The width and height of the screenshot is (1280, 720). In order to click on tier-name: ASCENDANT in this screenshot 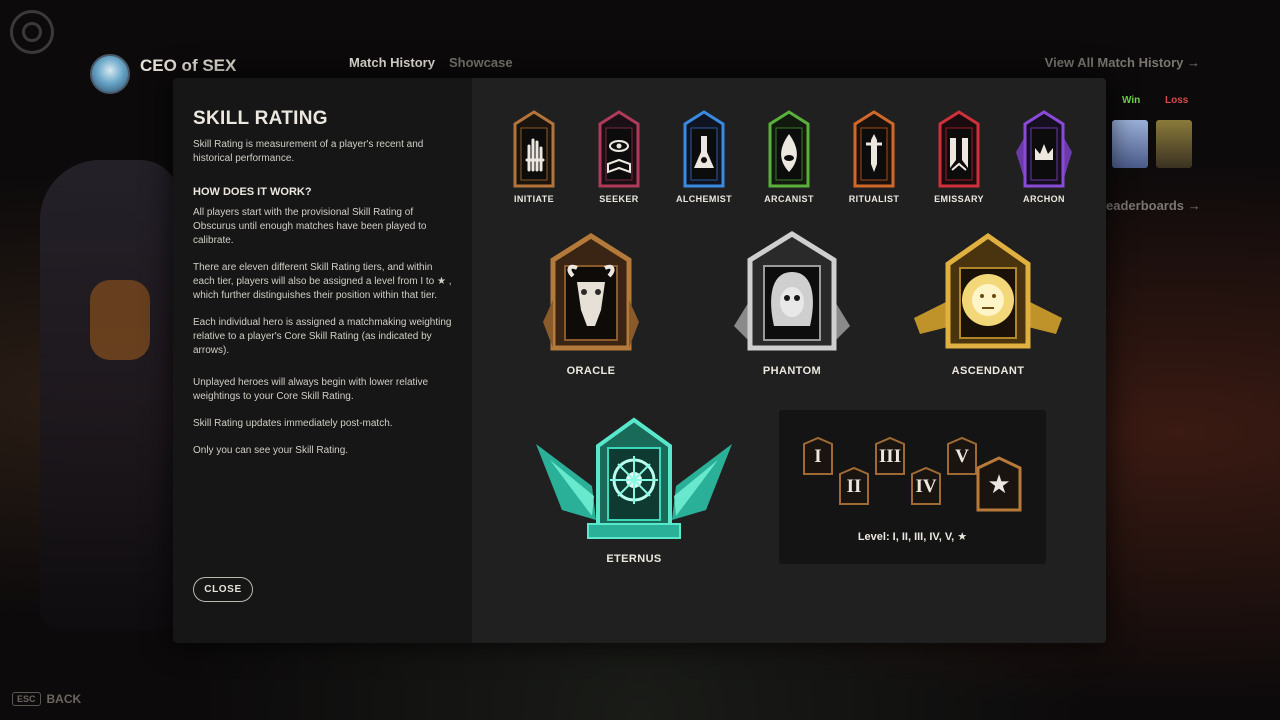, I will do `click(988, 371)`.